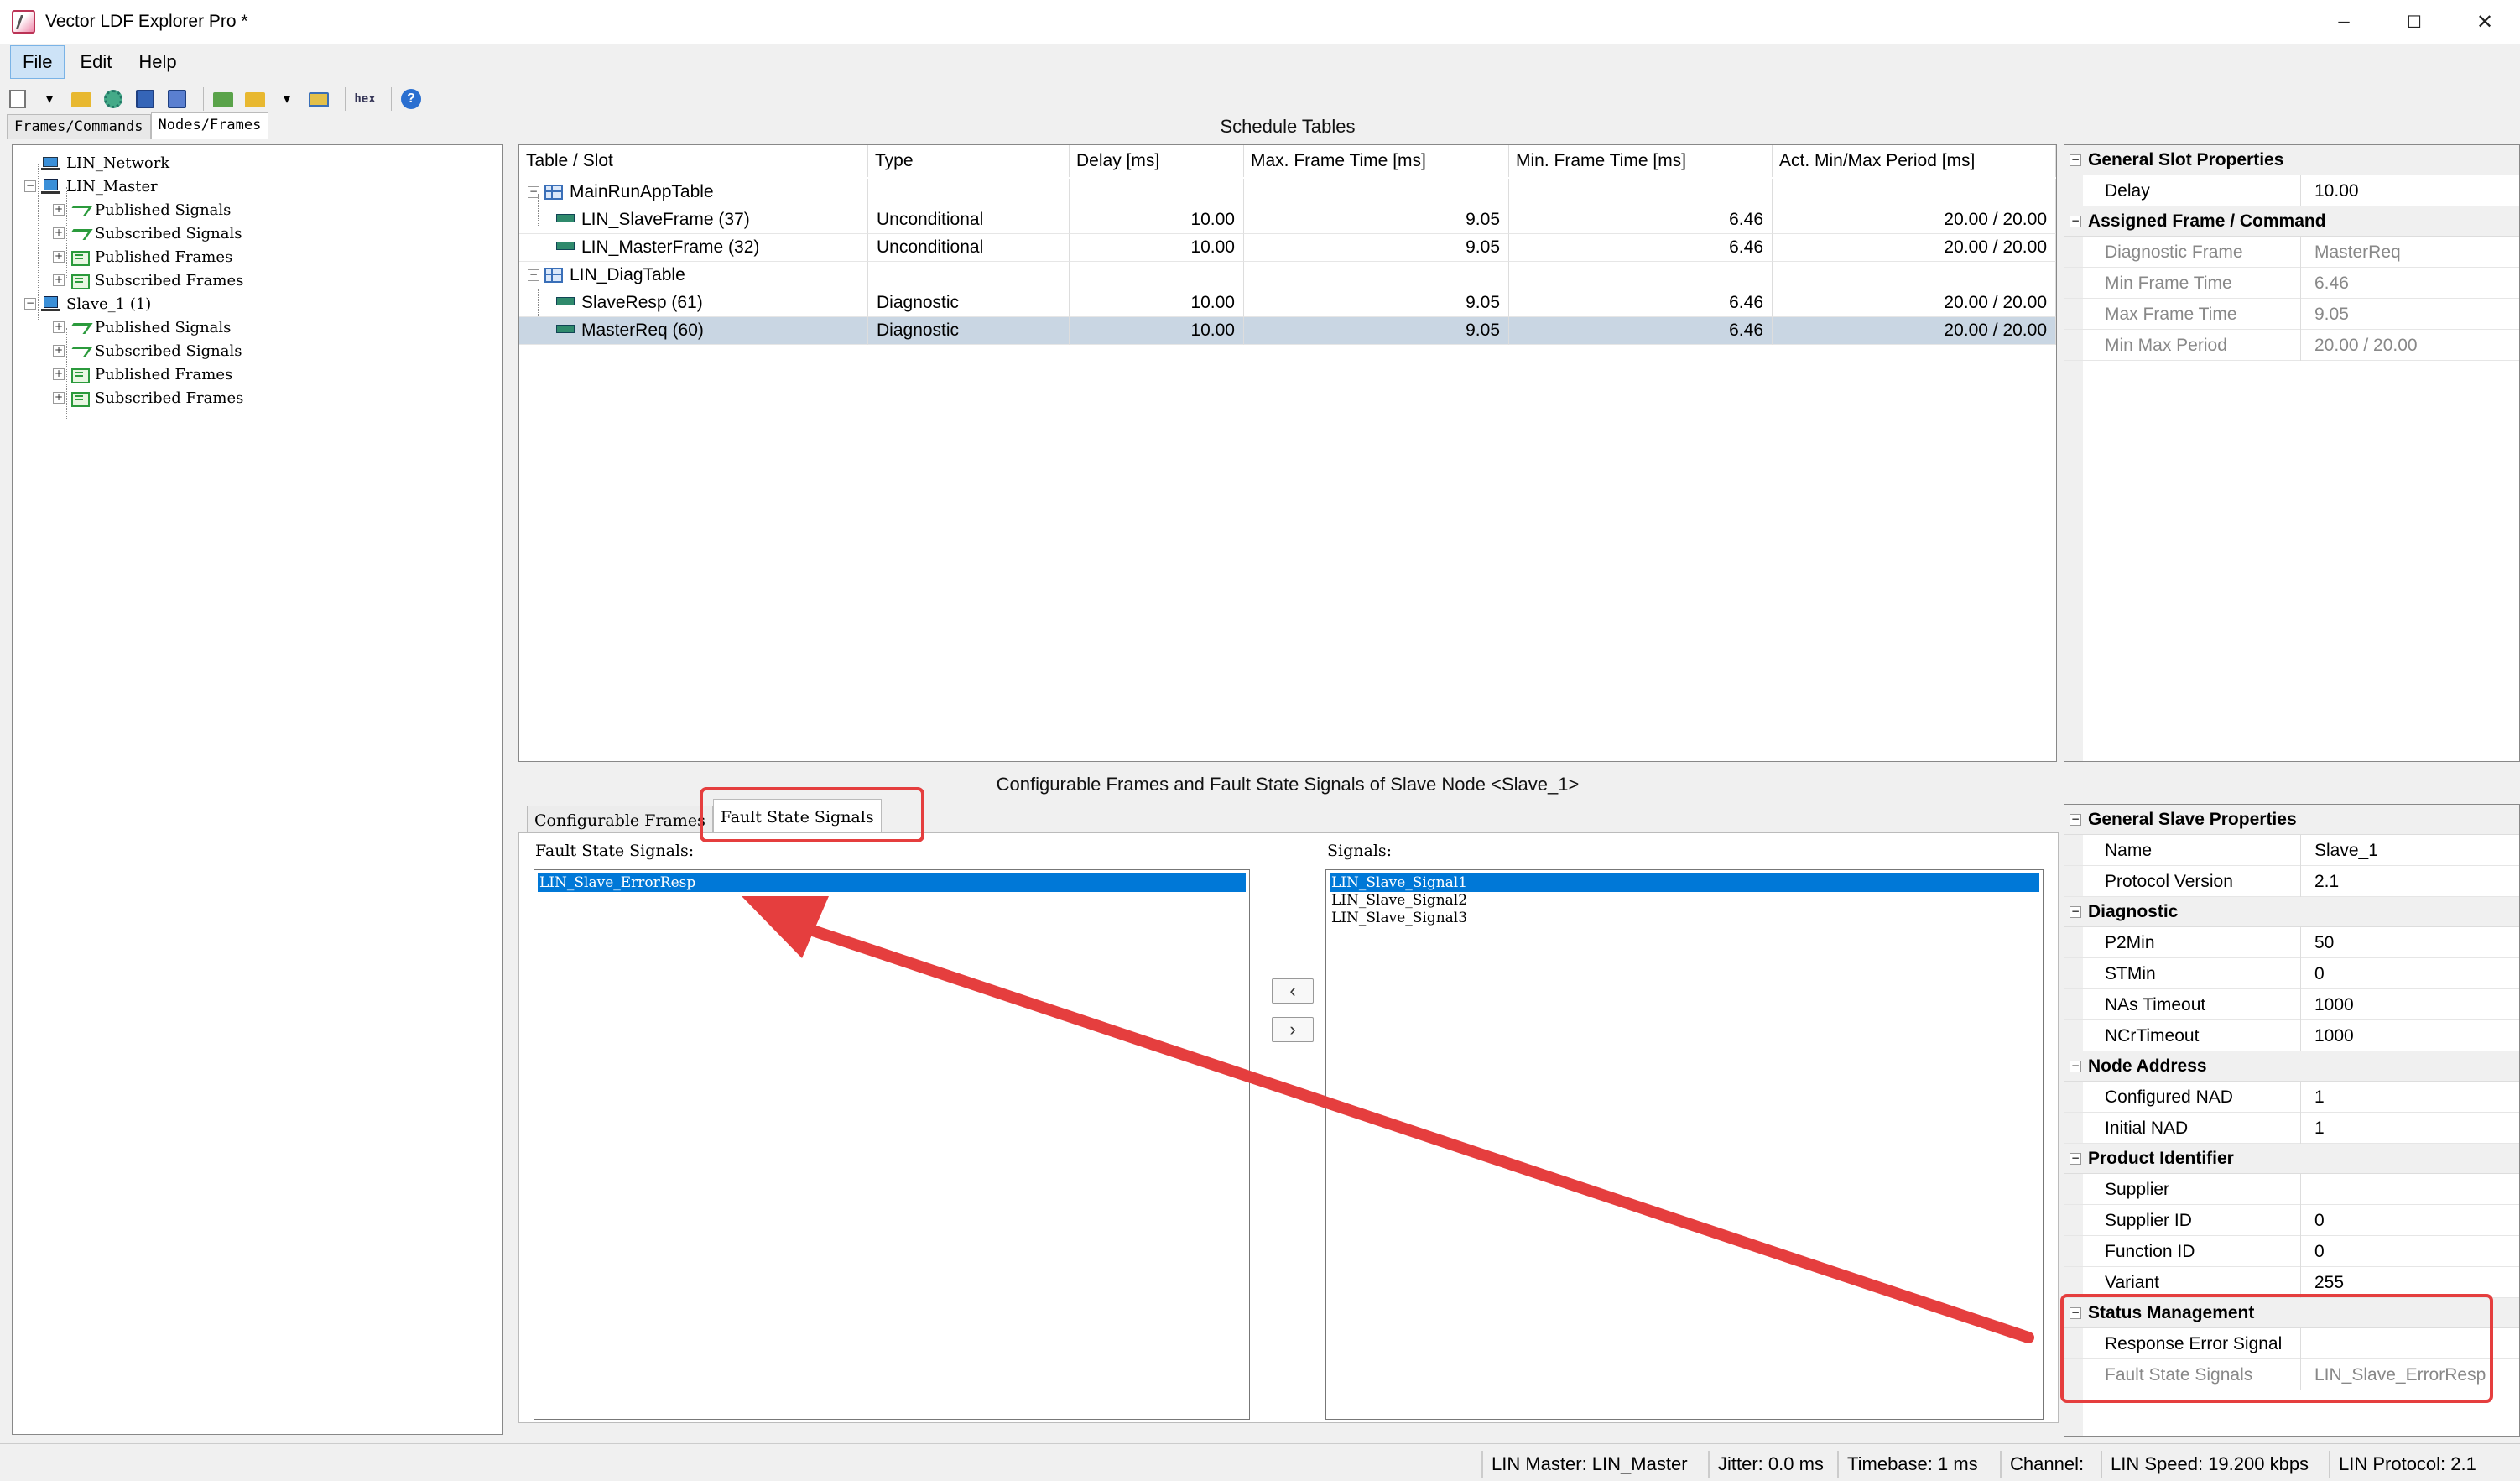 This screenshot has height=1481, width=2520. I want to click on status-lin-protocol: LIN Protocol: 2.1, so click(2402, 1464).